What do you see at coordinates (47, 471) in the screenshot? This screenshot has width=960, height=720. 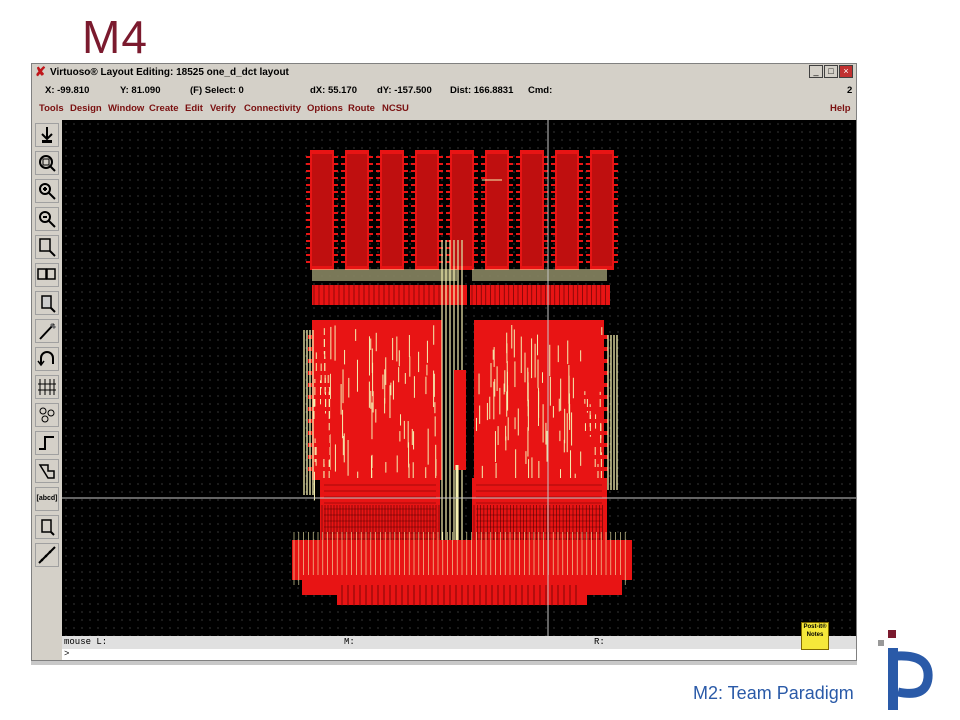 I see `polygon-icon` at bounding box center [47, 471].